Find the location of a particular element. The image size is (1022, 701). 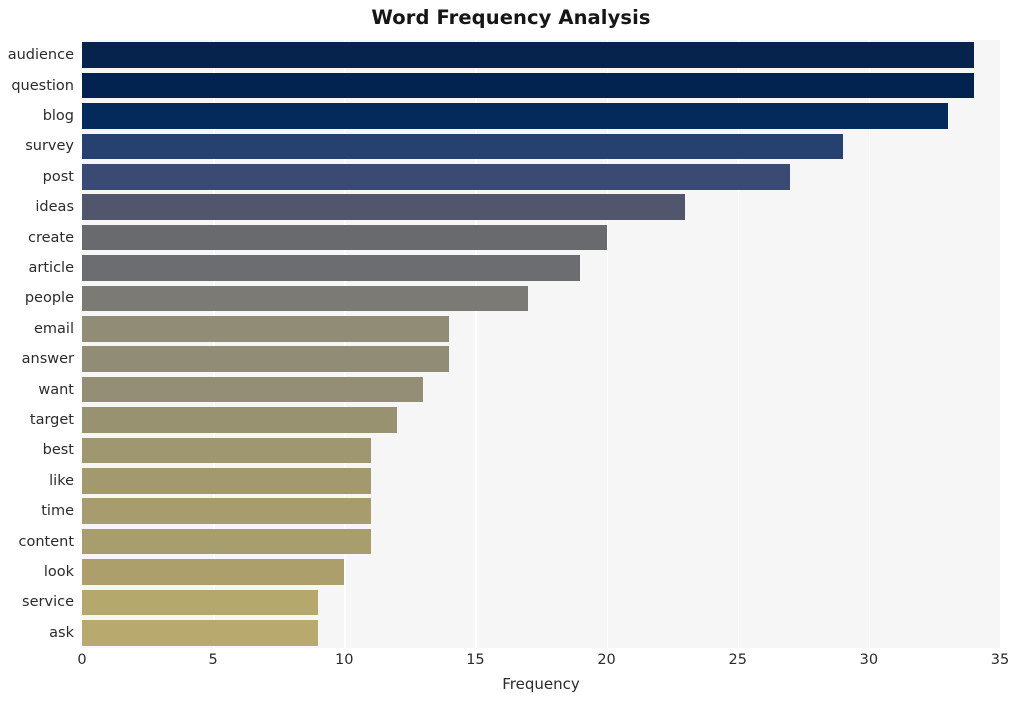

bar-ideas is located at coordinates (384, 207).